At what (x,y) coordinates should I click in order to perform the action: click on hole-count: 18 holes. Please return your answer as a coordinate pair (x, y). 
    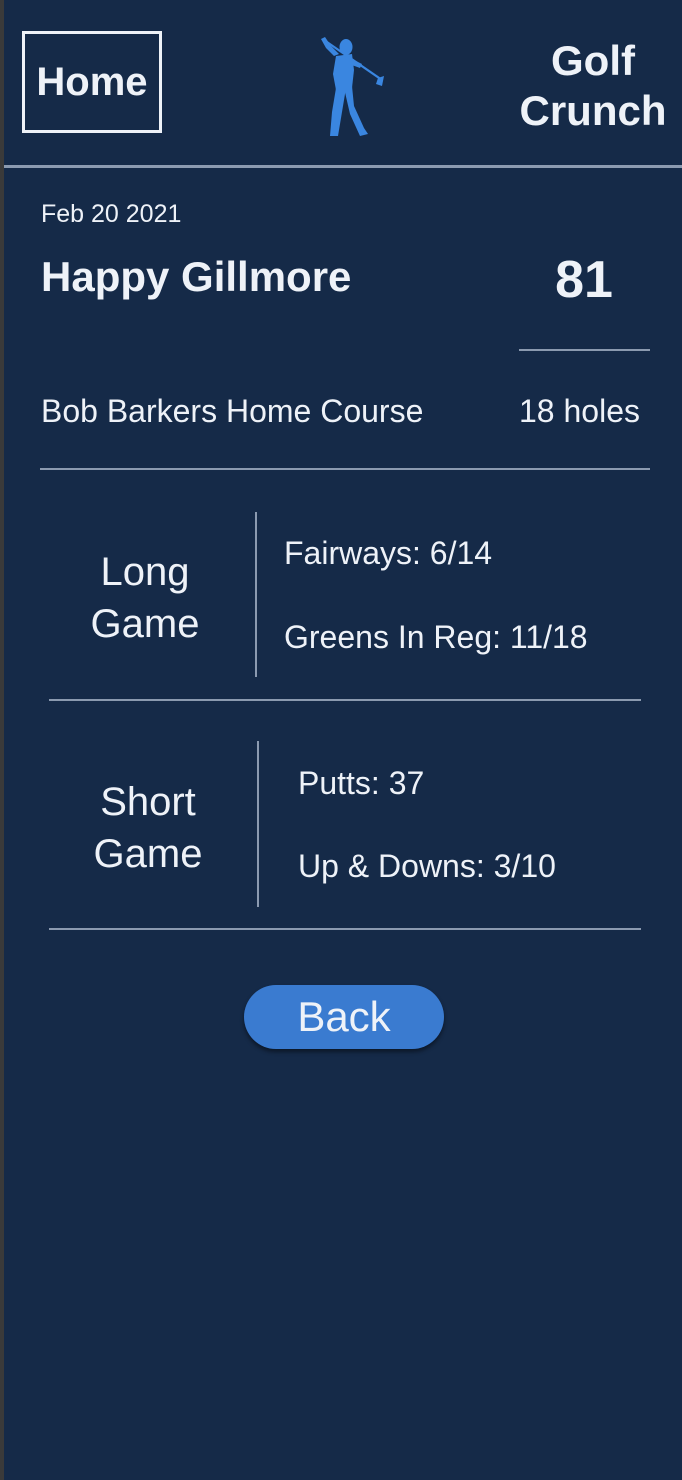
    Looking at the image, I should click on (579, 411).